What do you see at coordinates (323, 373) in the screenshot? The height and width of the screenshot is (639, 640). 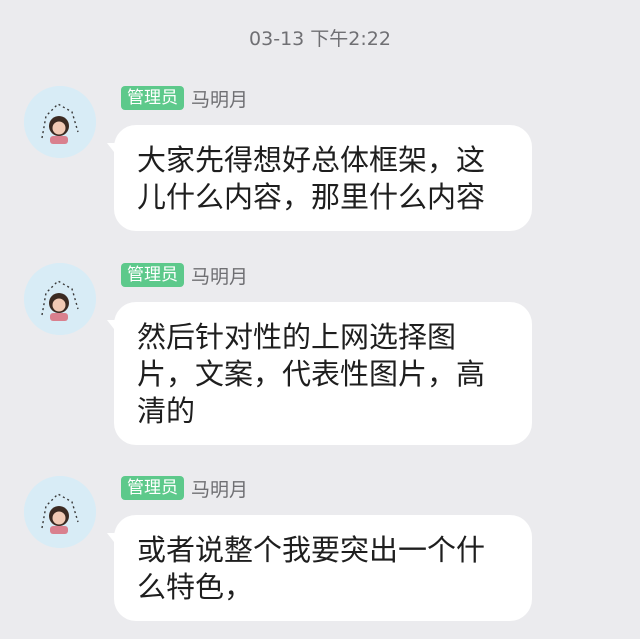 I see `message-bubble: 然后针对性的上网选择图片，文案，代表性图片，高清的` at bounding box center [323, 373].